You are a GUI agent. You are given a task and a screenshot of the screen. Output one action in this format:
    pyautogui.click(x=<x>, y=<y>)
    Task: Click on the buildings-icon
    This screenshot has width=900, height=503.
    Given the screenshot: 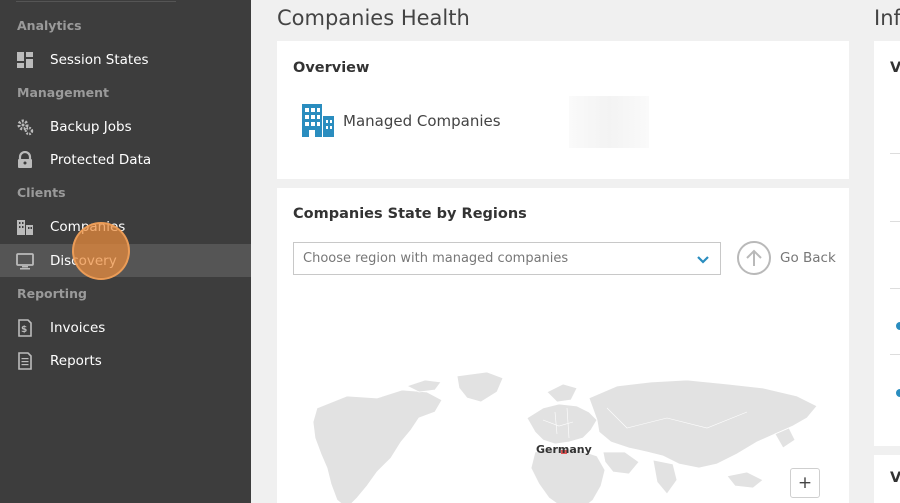 What is the action you would take?
    pyautogui.click(x=25, y=227)
    